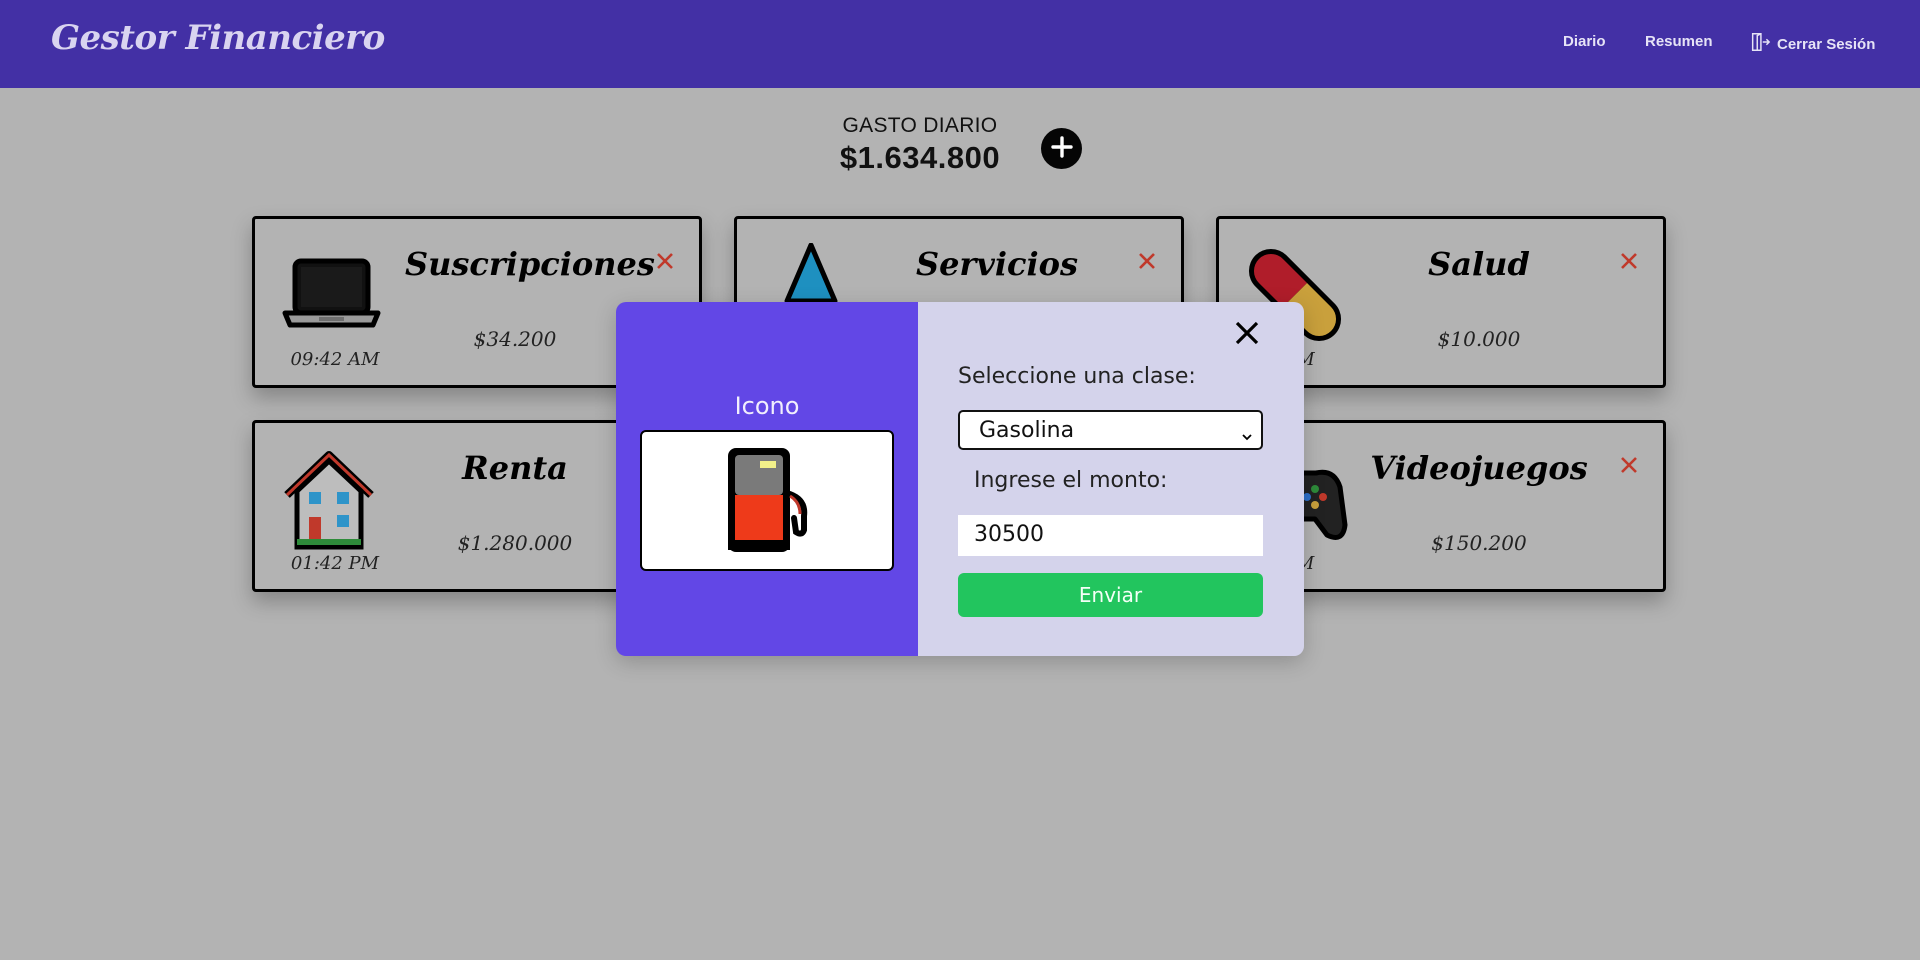 The width and height of the screenshot is (1920, 960). I want to click on add-expense-button, so click(1061, 148).